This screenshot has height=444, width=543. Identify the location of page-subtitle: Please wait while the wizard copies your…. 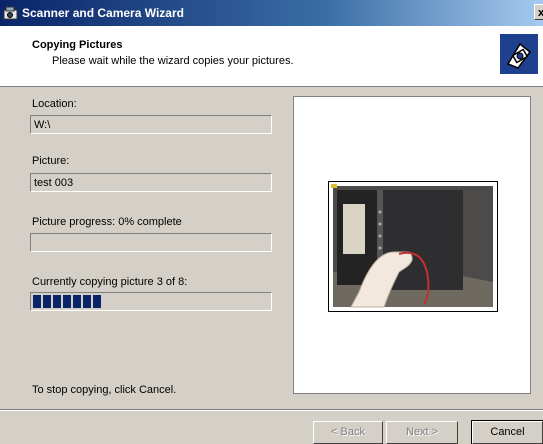
(173, 61).